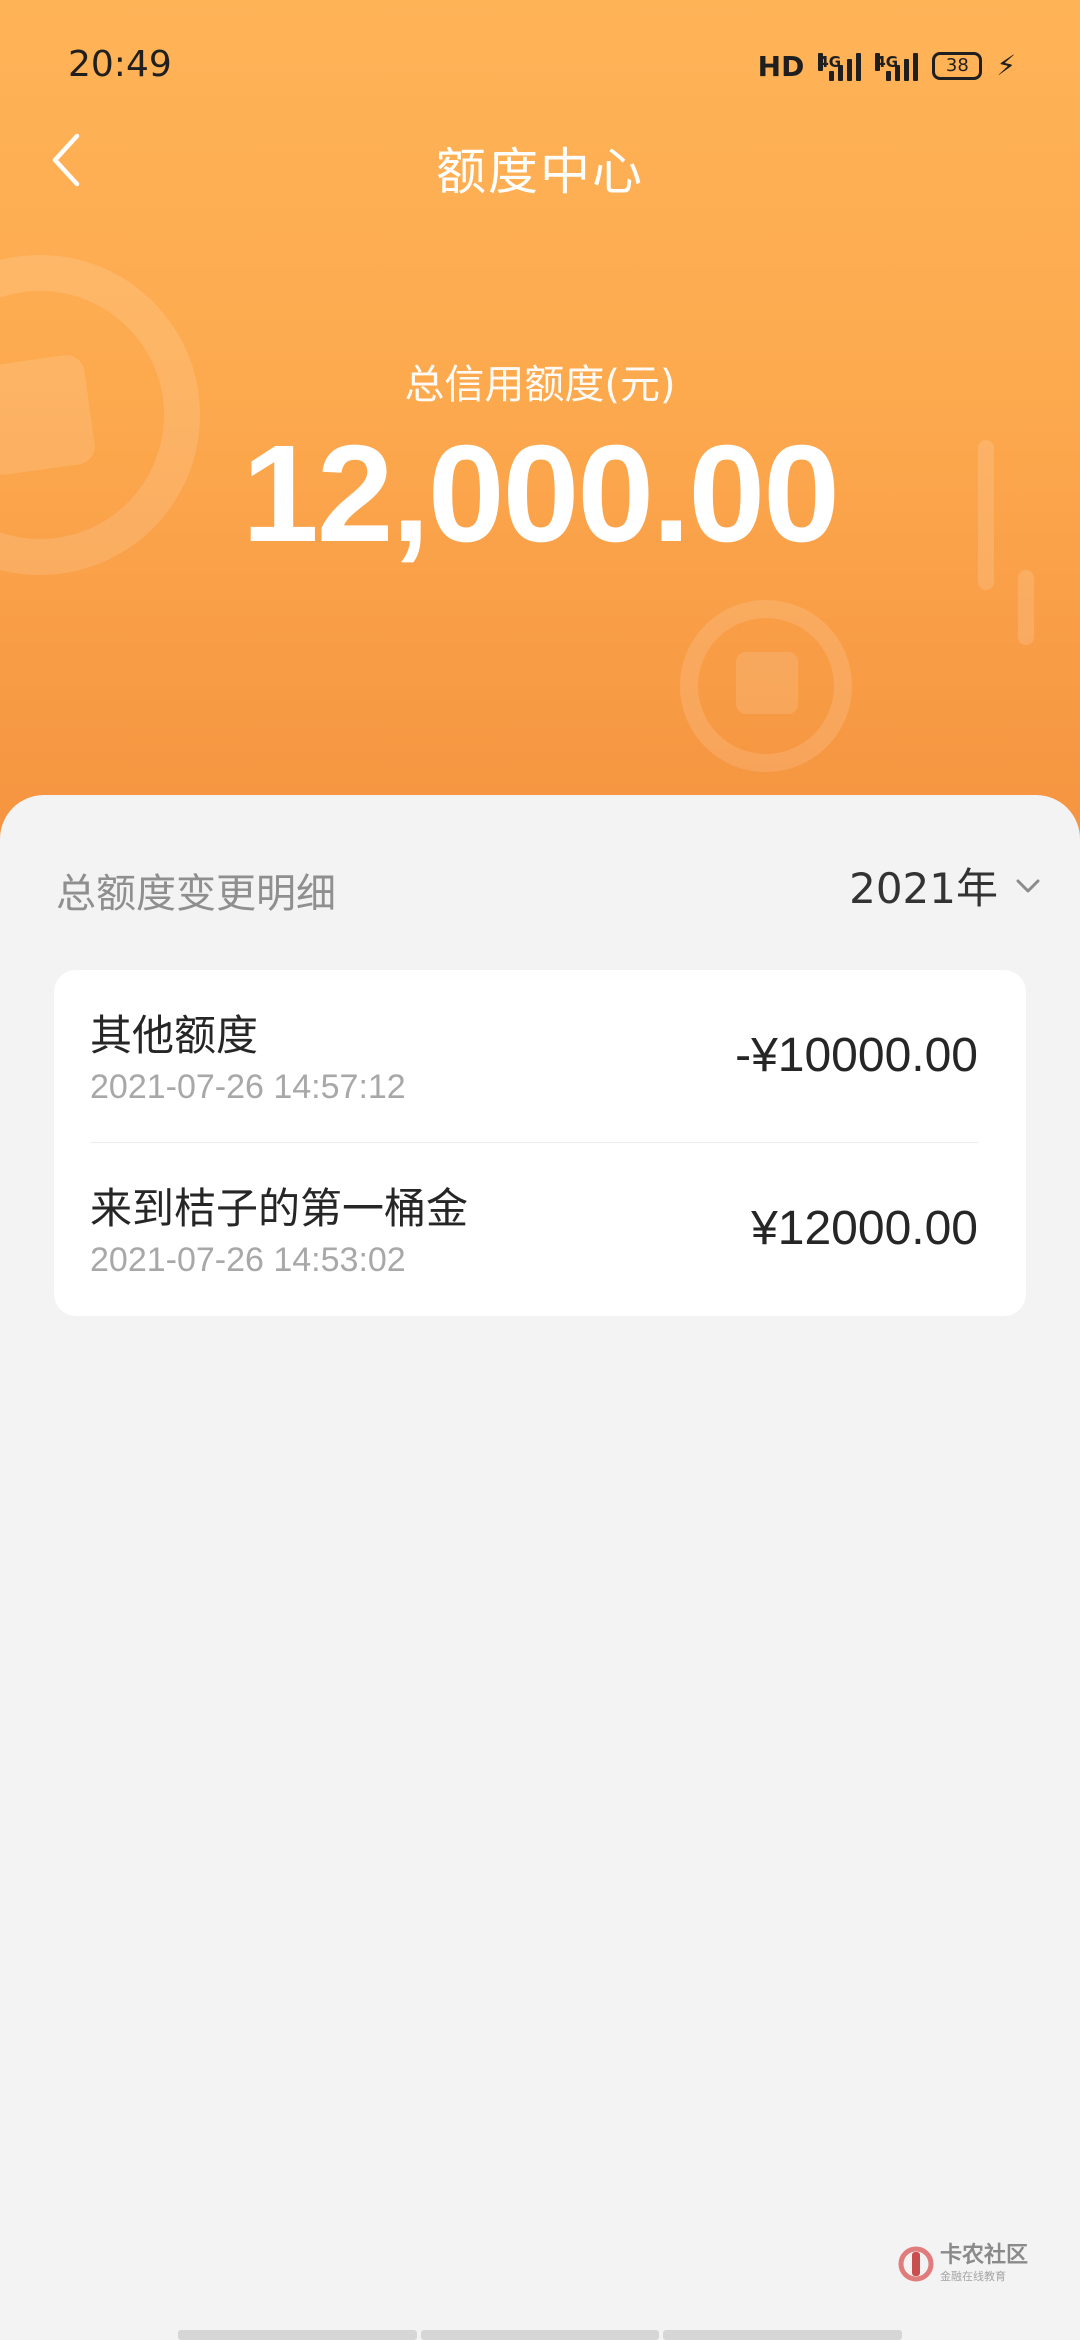 This screenshot has height=2340, width=1080. What do you see at coordinates (248, 1260) in the screenshot?
I see `record-time: 2021-07-26 14:53:02` at bounding box center [248, 1260].